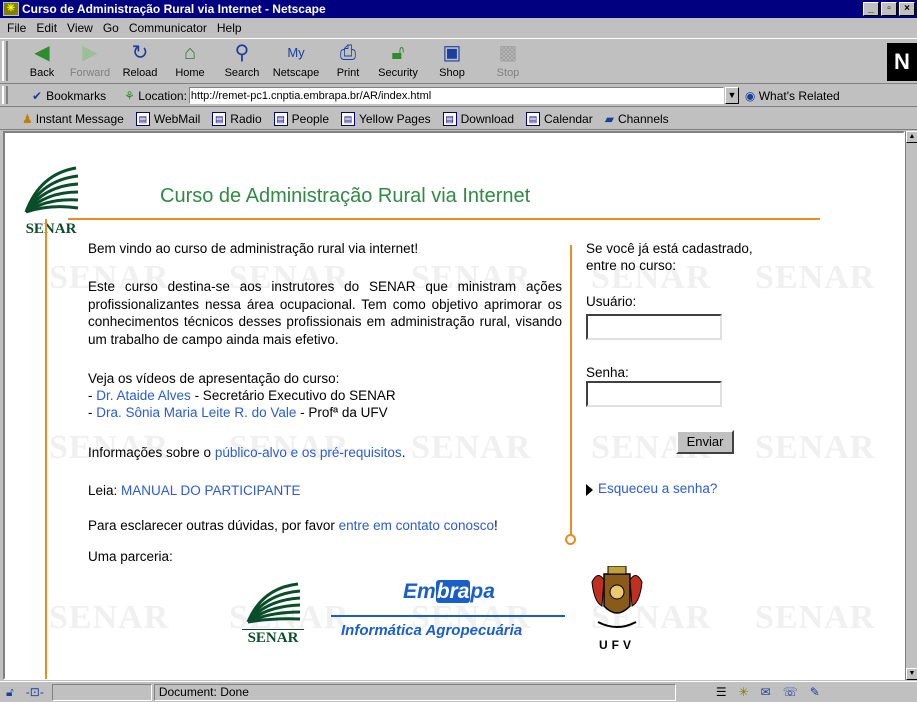 The width and height of the screenshot is (917, 702). What do you see at coordinates (750, 95) in the screenshot?
I see `whats-related-icon: ◉` at bounding box center [750, 95].